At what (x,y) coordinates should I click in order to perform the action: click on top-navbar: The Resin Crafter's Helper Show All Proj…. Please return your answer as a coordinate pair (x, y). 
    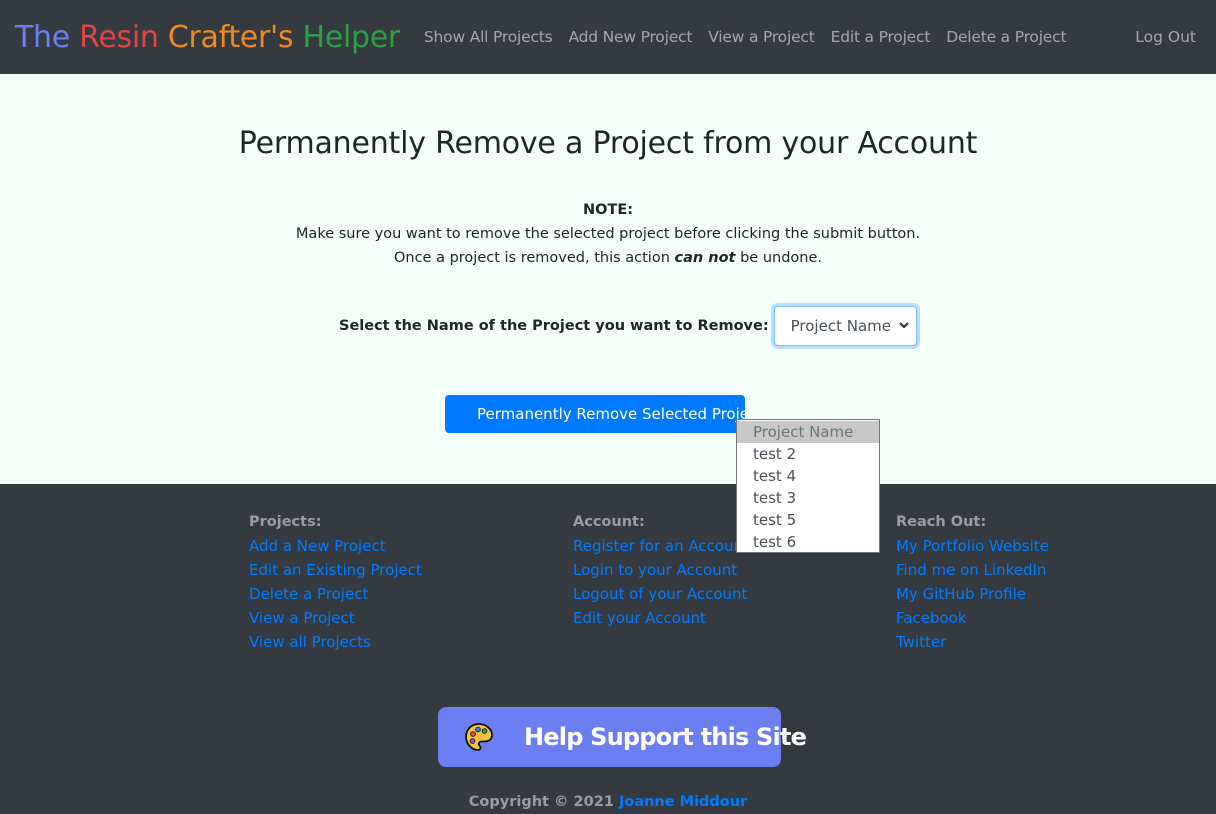
    Looking at the image, I should click on (608, 37).